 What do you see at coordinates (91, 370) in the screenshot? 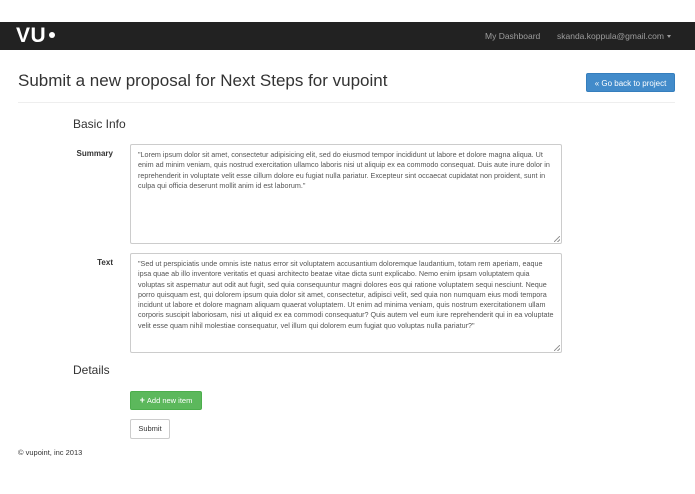
I see `details-heading: Details` at bounding box center [91, 370].